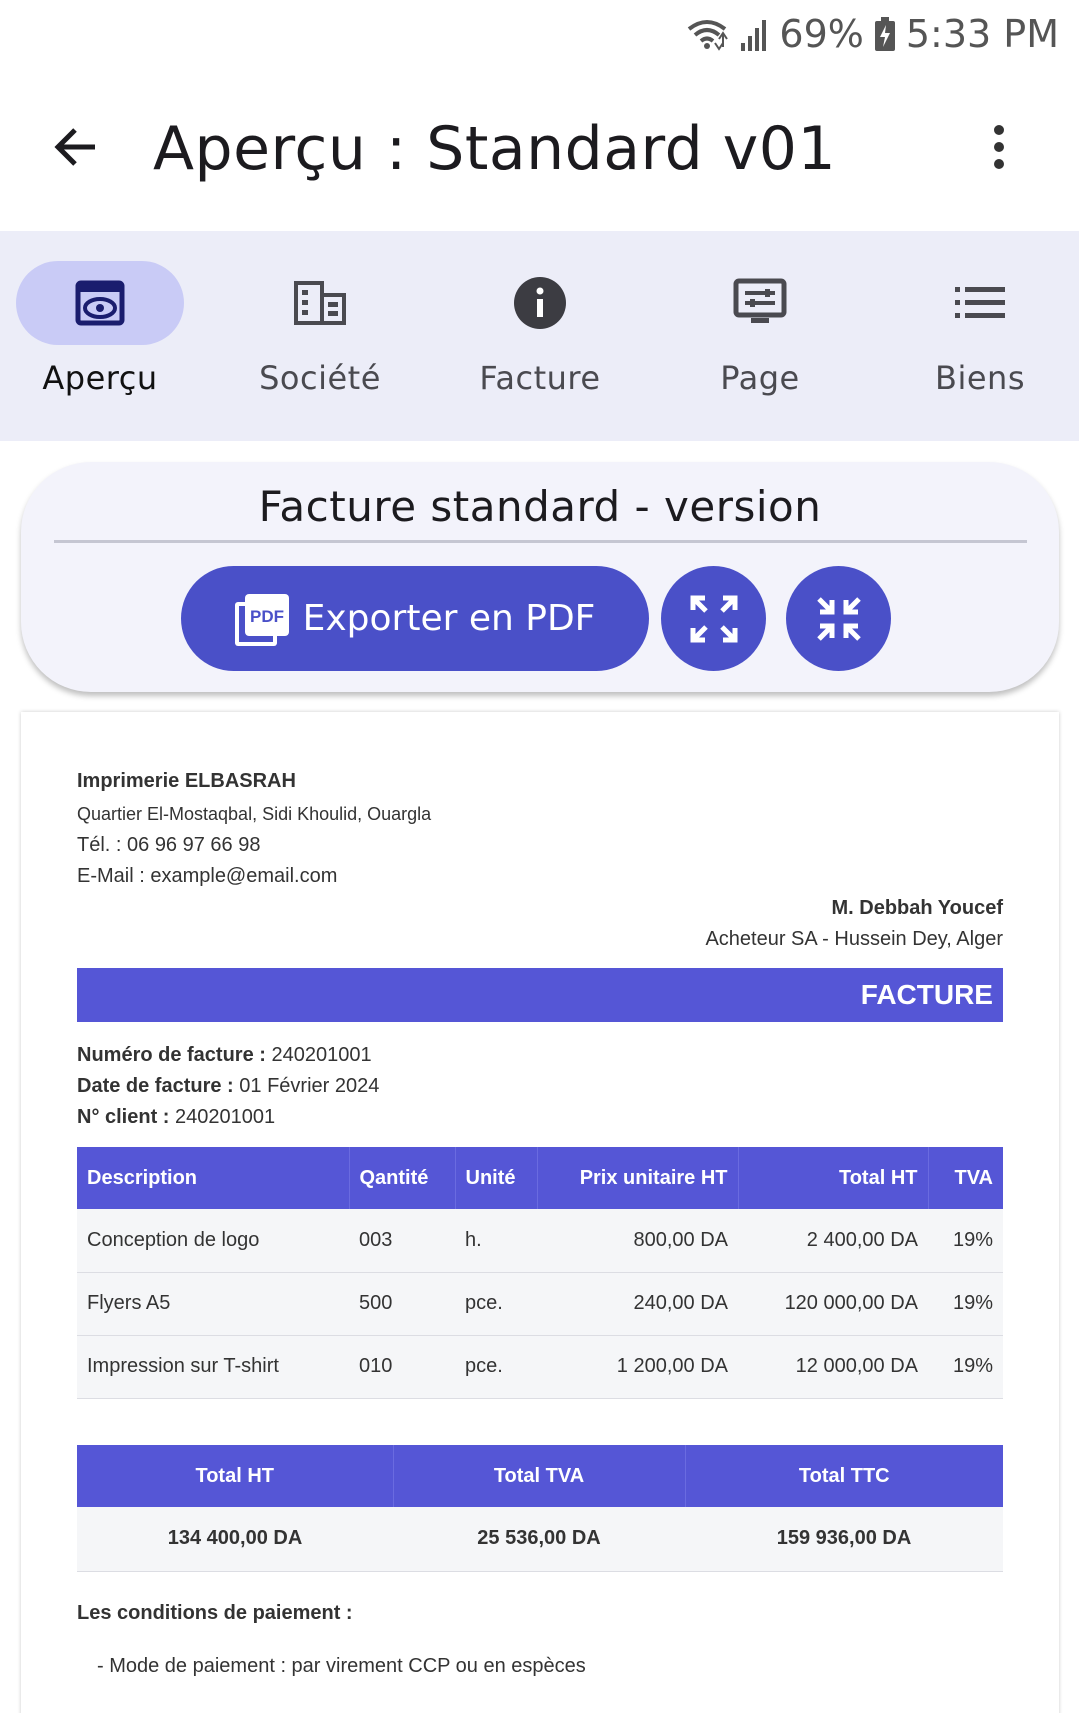 Image resolution: width=1079 pixels, height=1713 pixels. I want to click on zoom-in-button, so click(713, 618).